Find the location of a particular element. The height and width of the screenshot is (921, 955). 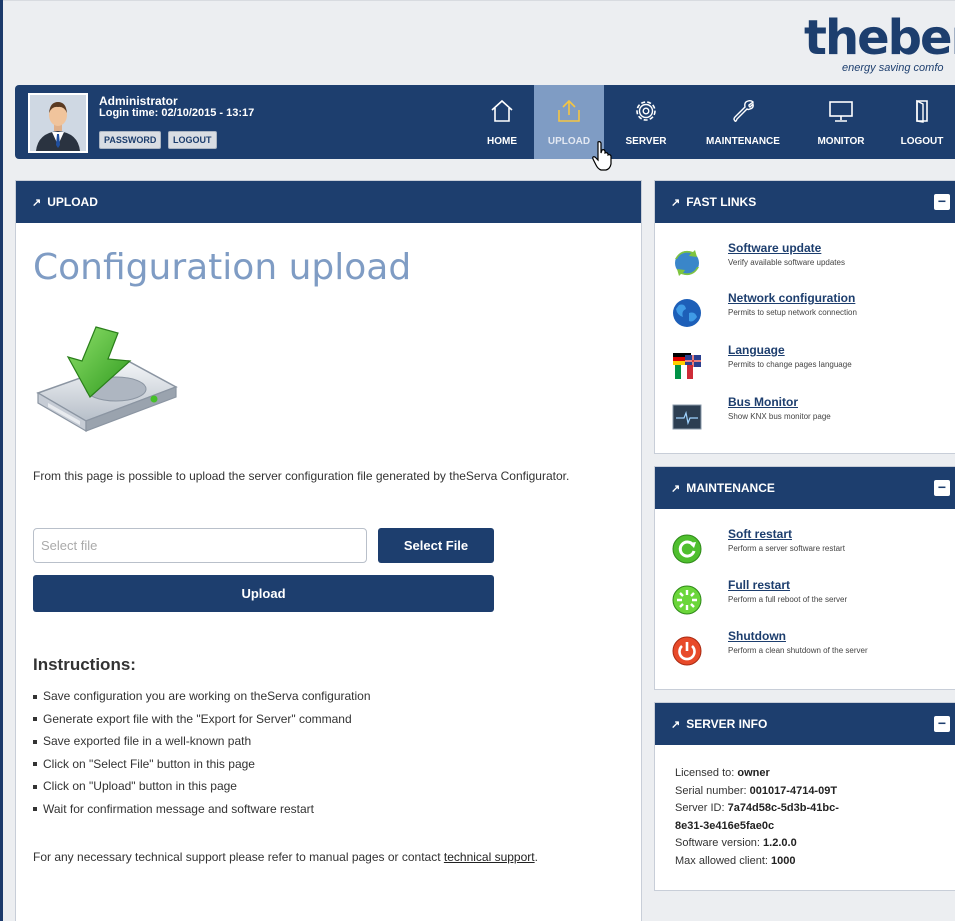

nav-monitor: MONITOR is located at coordinates (841, 122).